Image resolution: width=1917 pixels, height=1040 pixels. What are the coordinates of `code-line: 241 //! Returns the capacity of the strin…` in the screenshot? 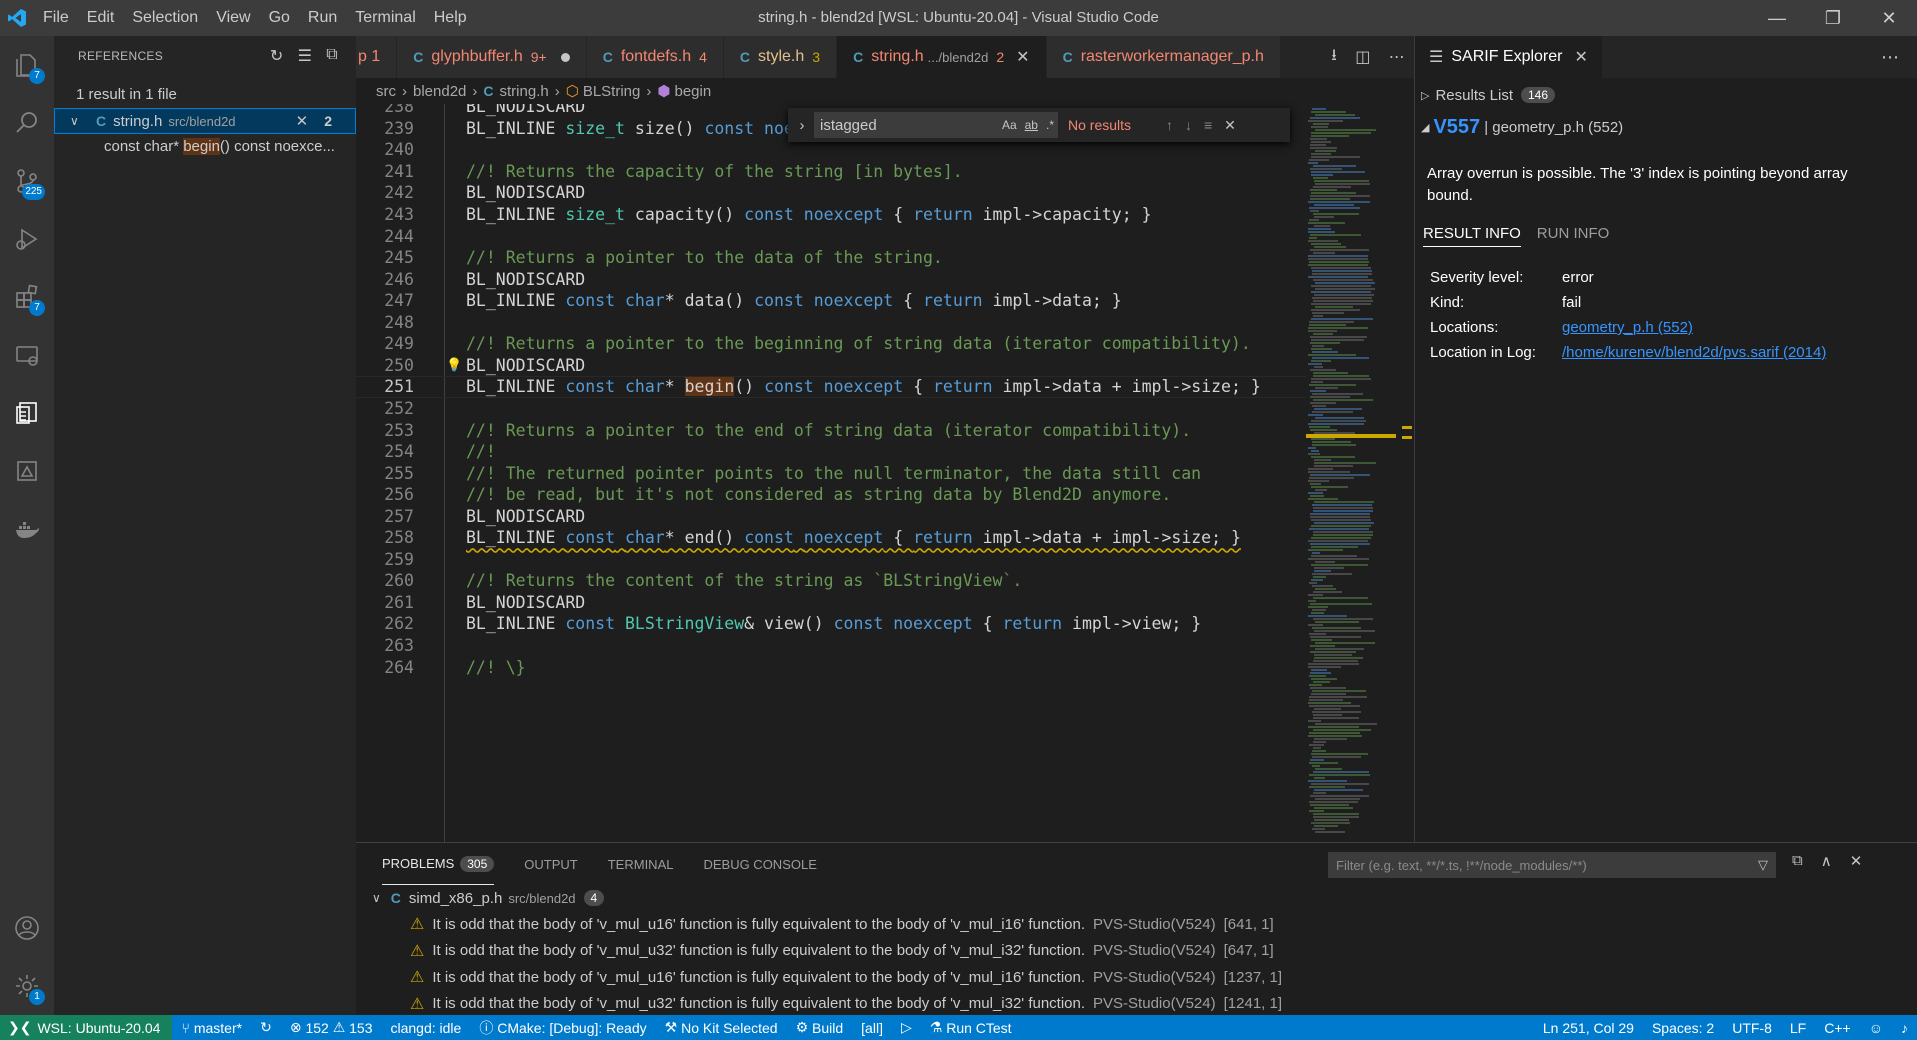 It's located at (831, 172).